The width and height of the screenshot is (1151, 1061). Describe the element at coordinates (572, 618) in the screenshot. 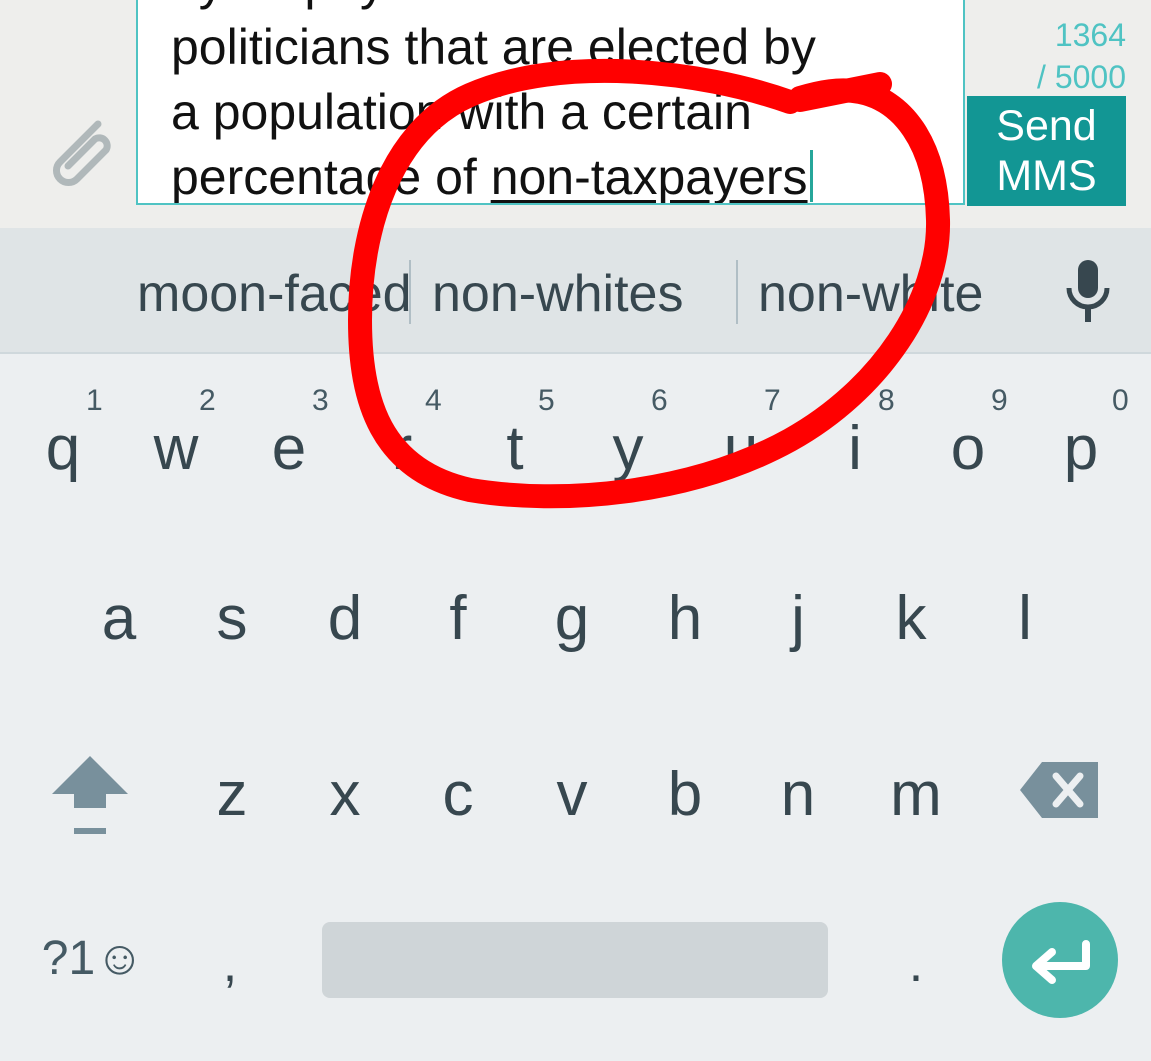

I see `key-label: g` at that location.